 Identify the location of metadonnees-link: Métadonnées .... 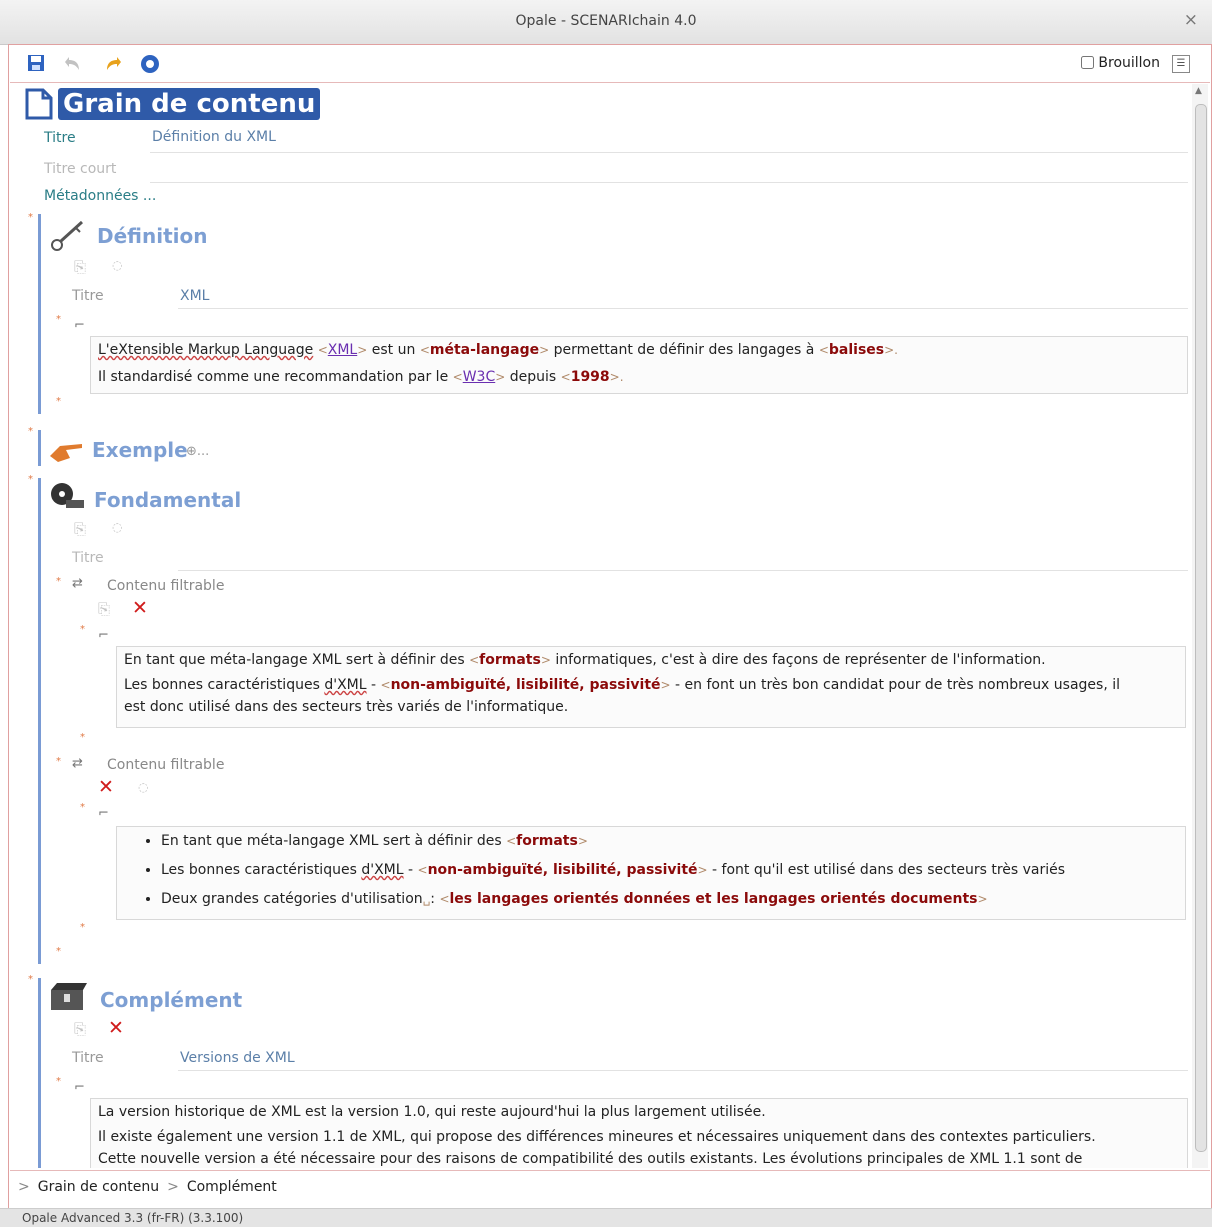
(100, 196).